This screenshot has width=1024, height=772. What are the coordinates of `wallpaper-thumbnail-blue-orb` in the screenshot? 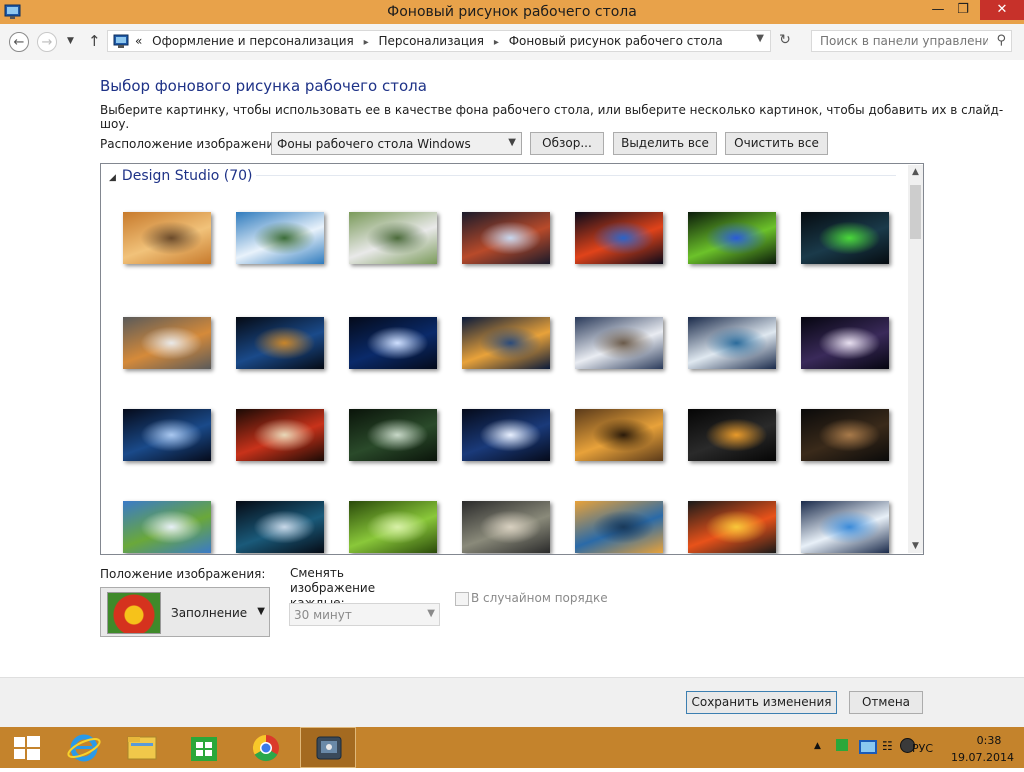 It's located at (506, 435).